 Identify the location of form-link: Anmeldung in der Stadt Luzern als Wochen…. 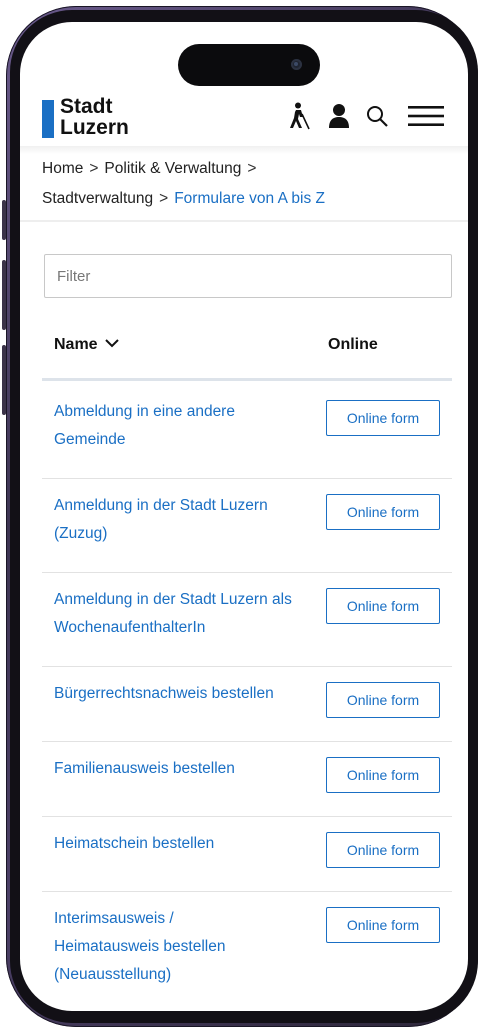
(179, 614).